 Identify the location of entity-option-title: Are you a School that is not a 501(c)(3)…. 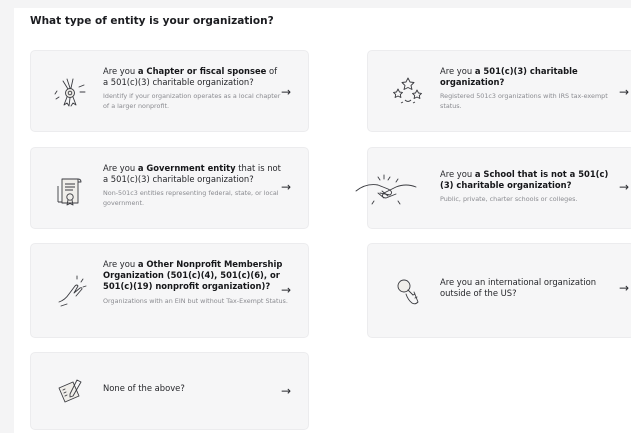
(524, 180).